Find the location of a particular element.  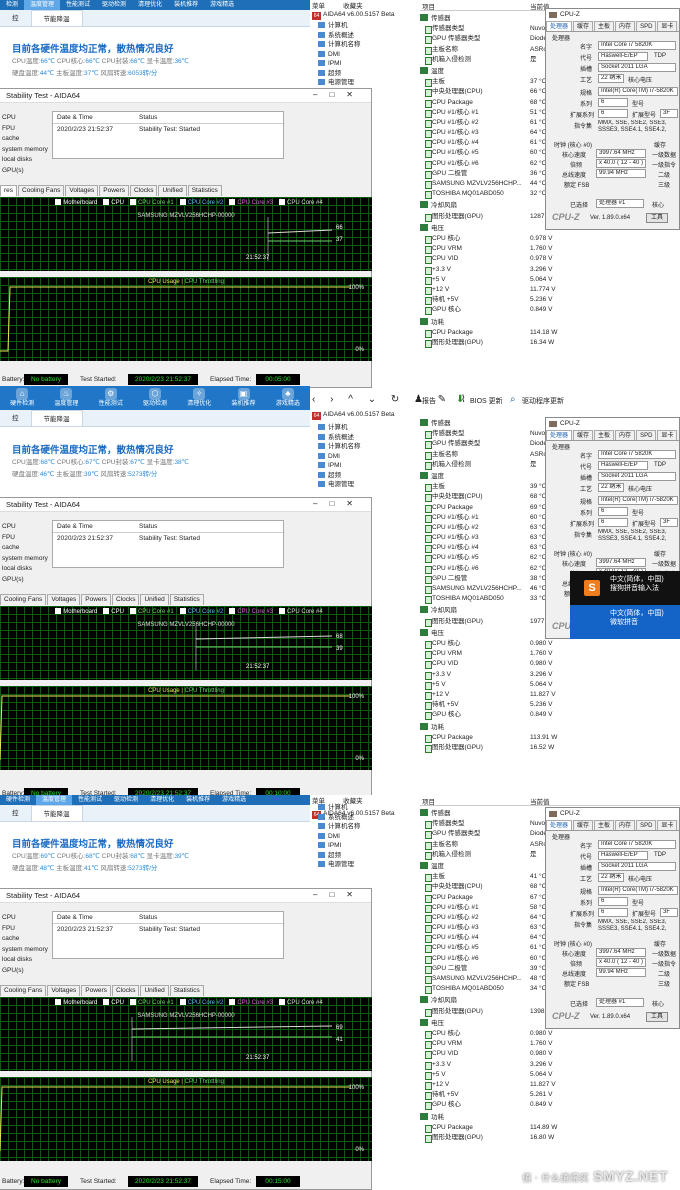

aida-menubar: 菜单 收藏夹 is located at coordinates (337, 5).